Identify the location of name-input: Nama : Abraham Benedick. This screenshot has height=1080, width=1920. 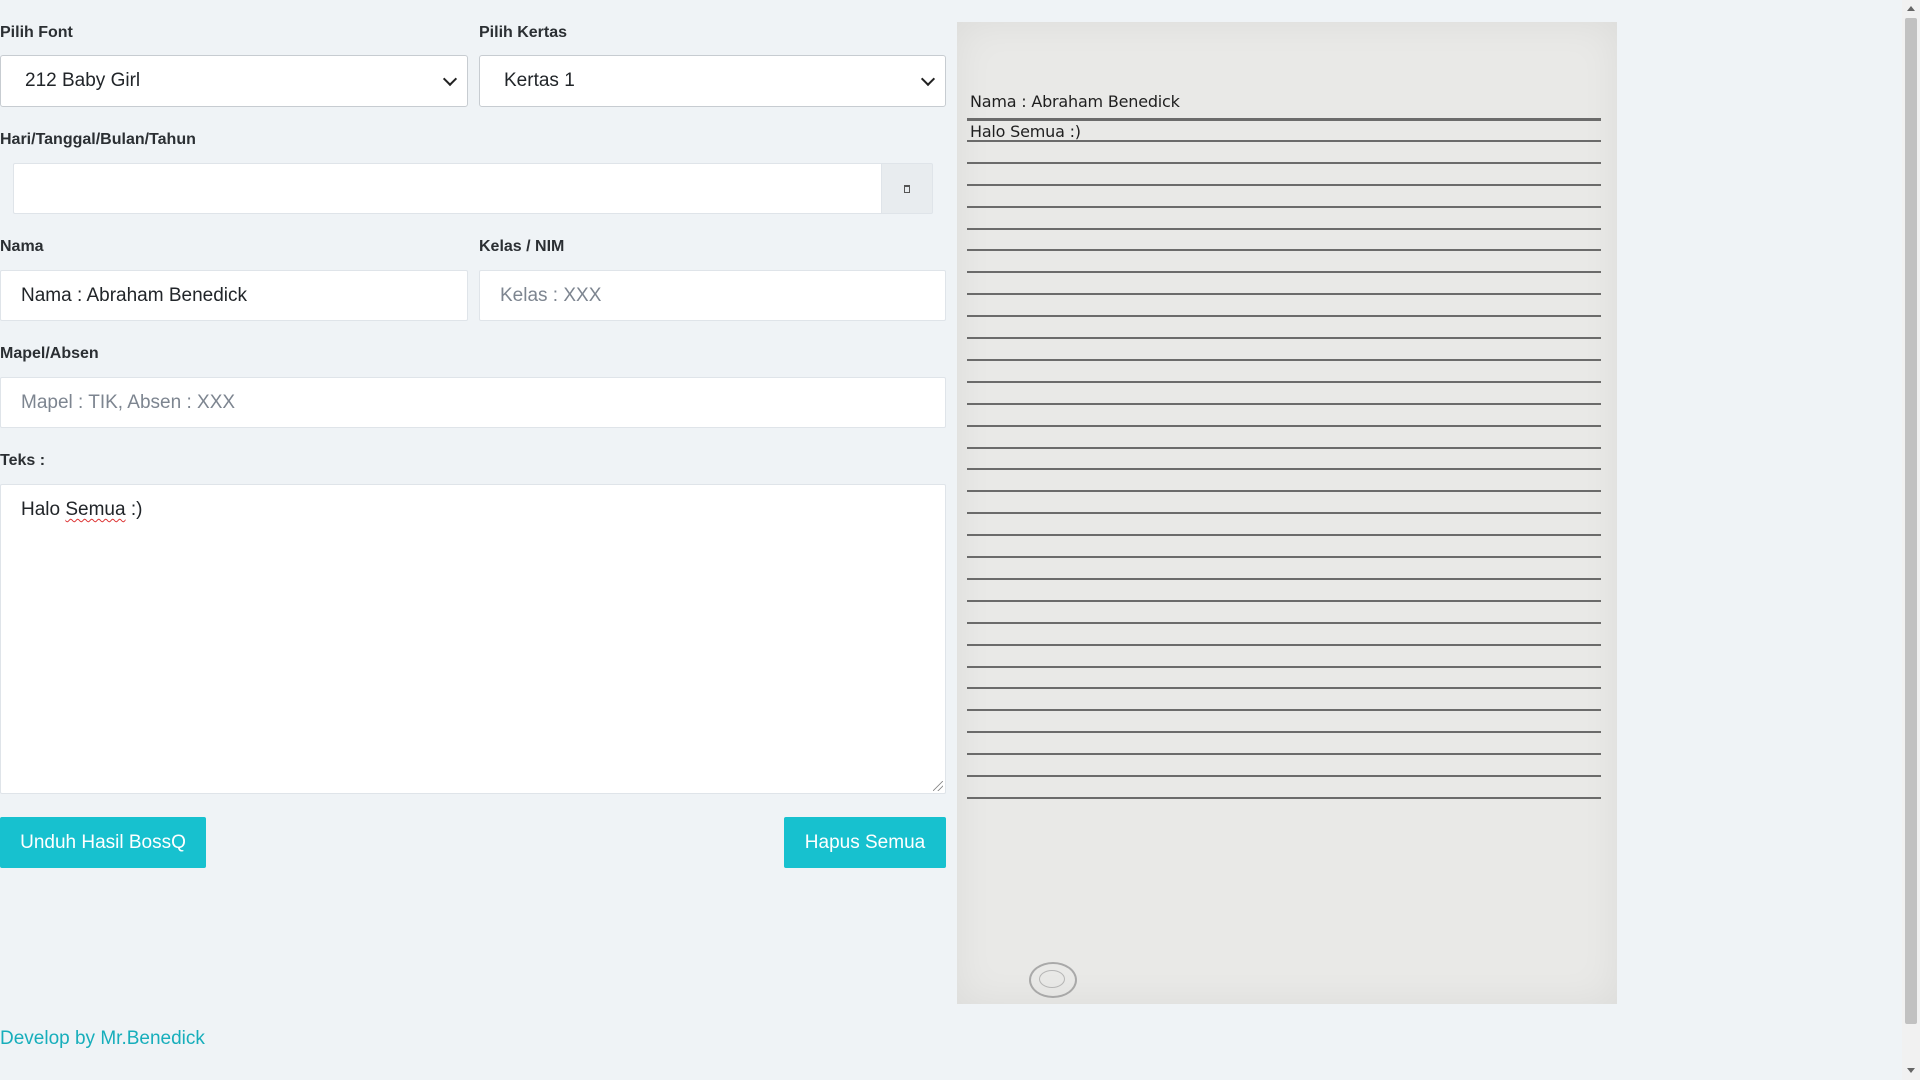
(234, 295).